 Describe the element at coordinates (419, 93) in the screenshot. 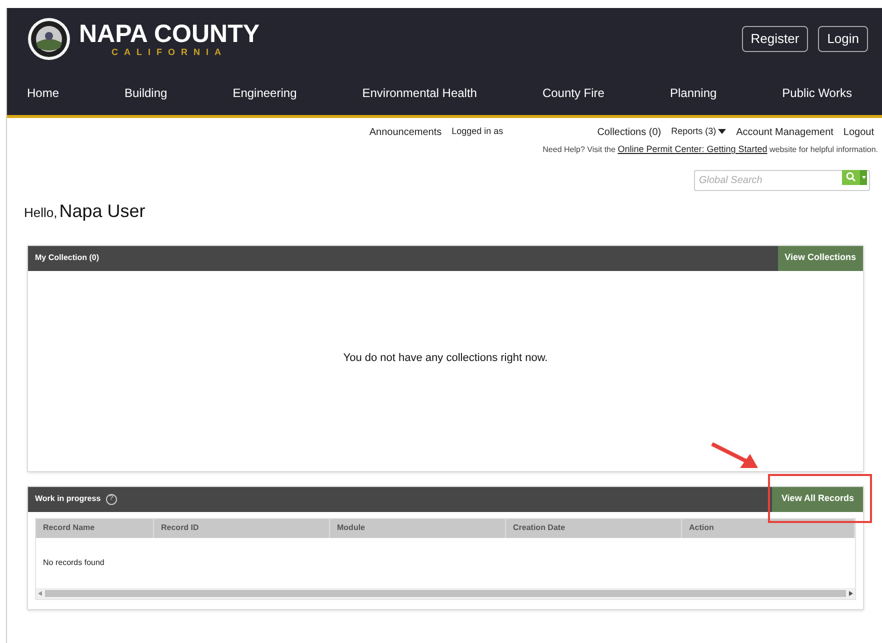

I see `nav-link: Environmental Health` at that location.